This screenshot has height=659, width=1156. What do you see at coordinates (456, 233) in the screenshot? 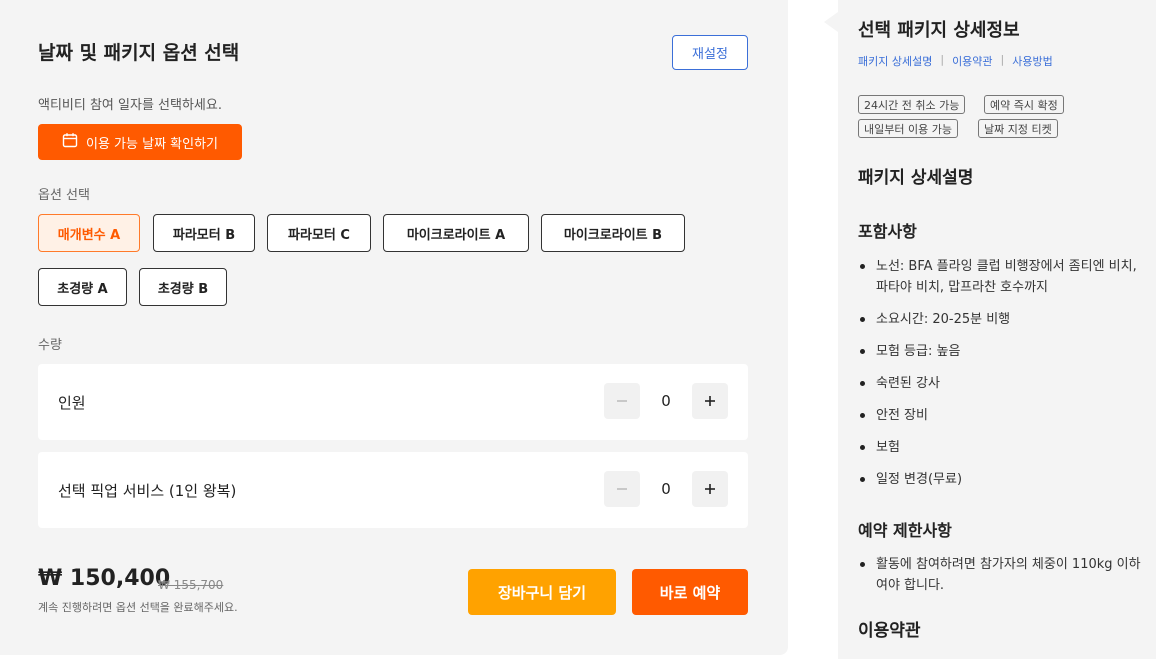
I see `option-button: 마이크로라이트 A` at bounding box center [456, 233].